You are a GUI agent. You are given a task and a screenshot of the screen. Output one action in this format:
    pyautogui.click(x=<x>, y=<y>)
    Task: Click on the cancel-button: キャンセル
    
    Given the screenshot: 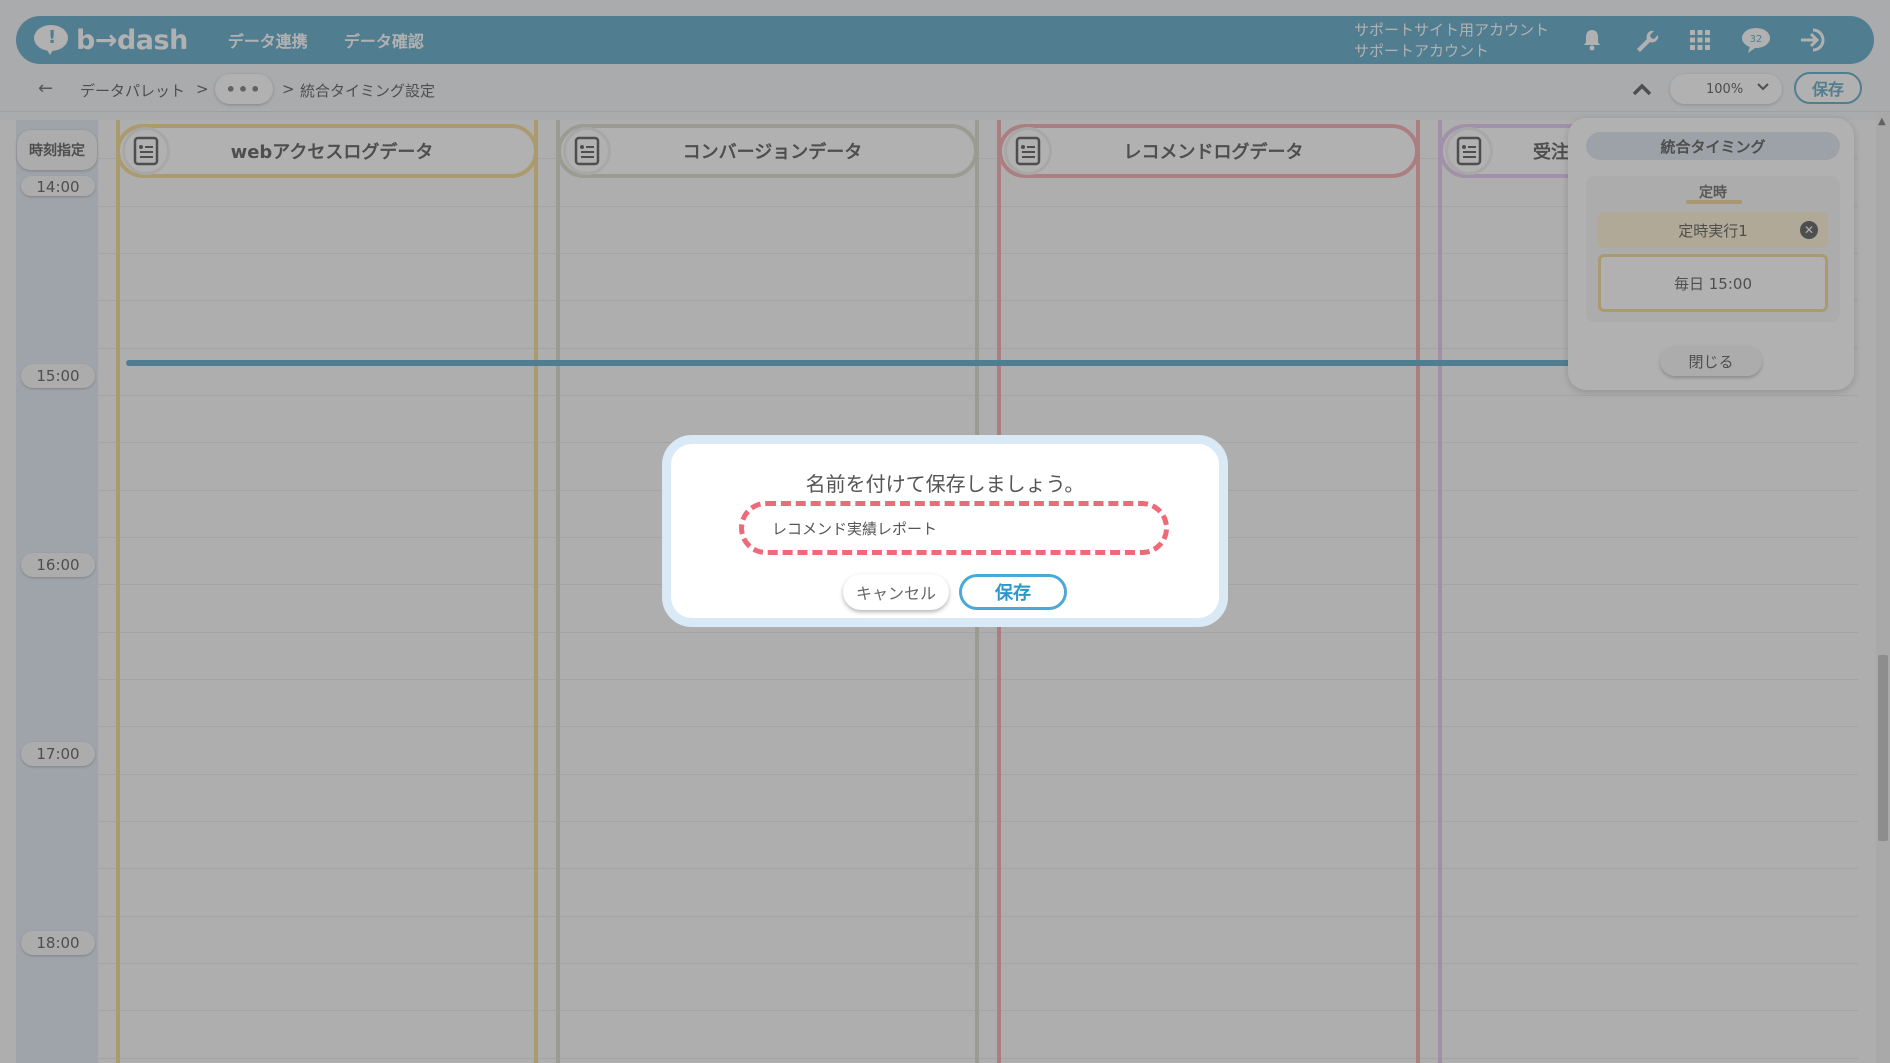 What is the action you would take?
    pyautogui.click(x=896, y=592)
    